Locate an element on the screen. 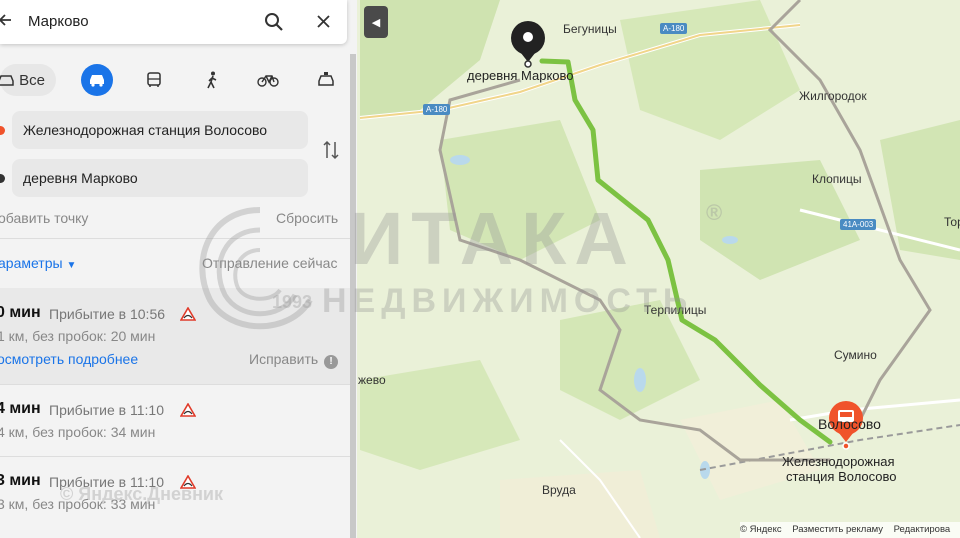  parameters-dropdown: араметры ▼ is located at coordinates (38, 263).